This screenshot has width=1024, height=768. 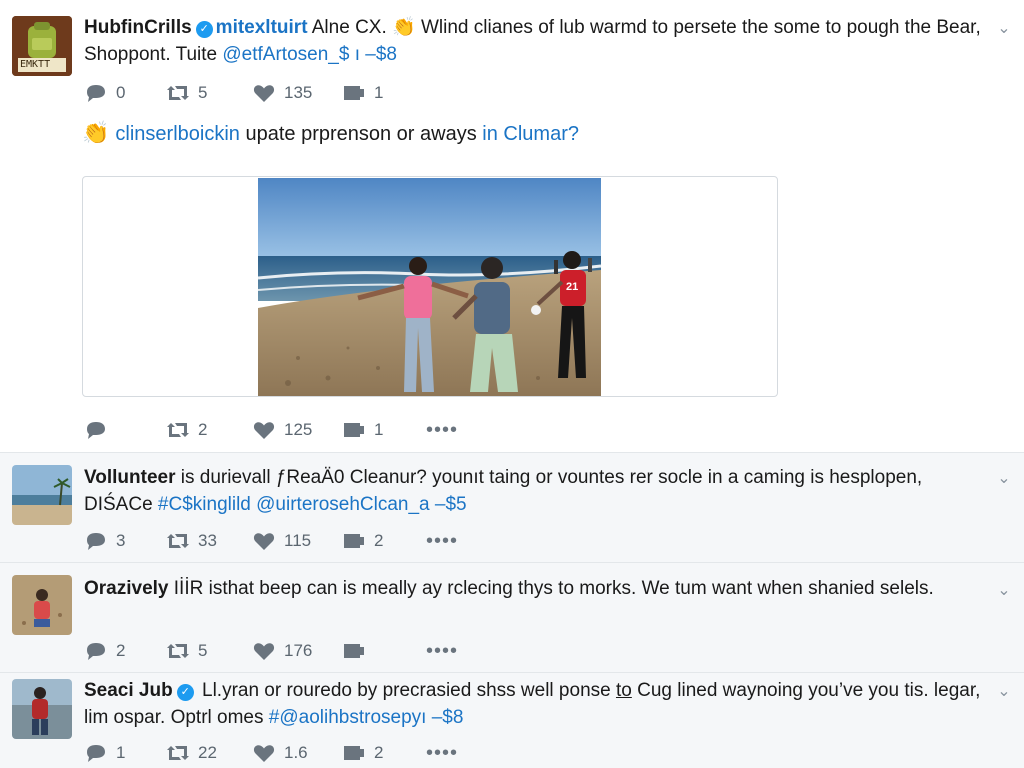 I want to click on hashtag-link: in Clumar?, so click(x=530, y=134).